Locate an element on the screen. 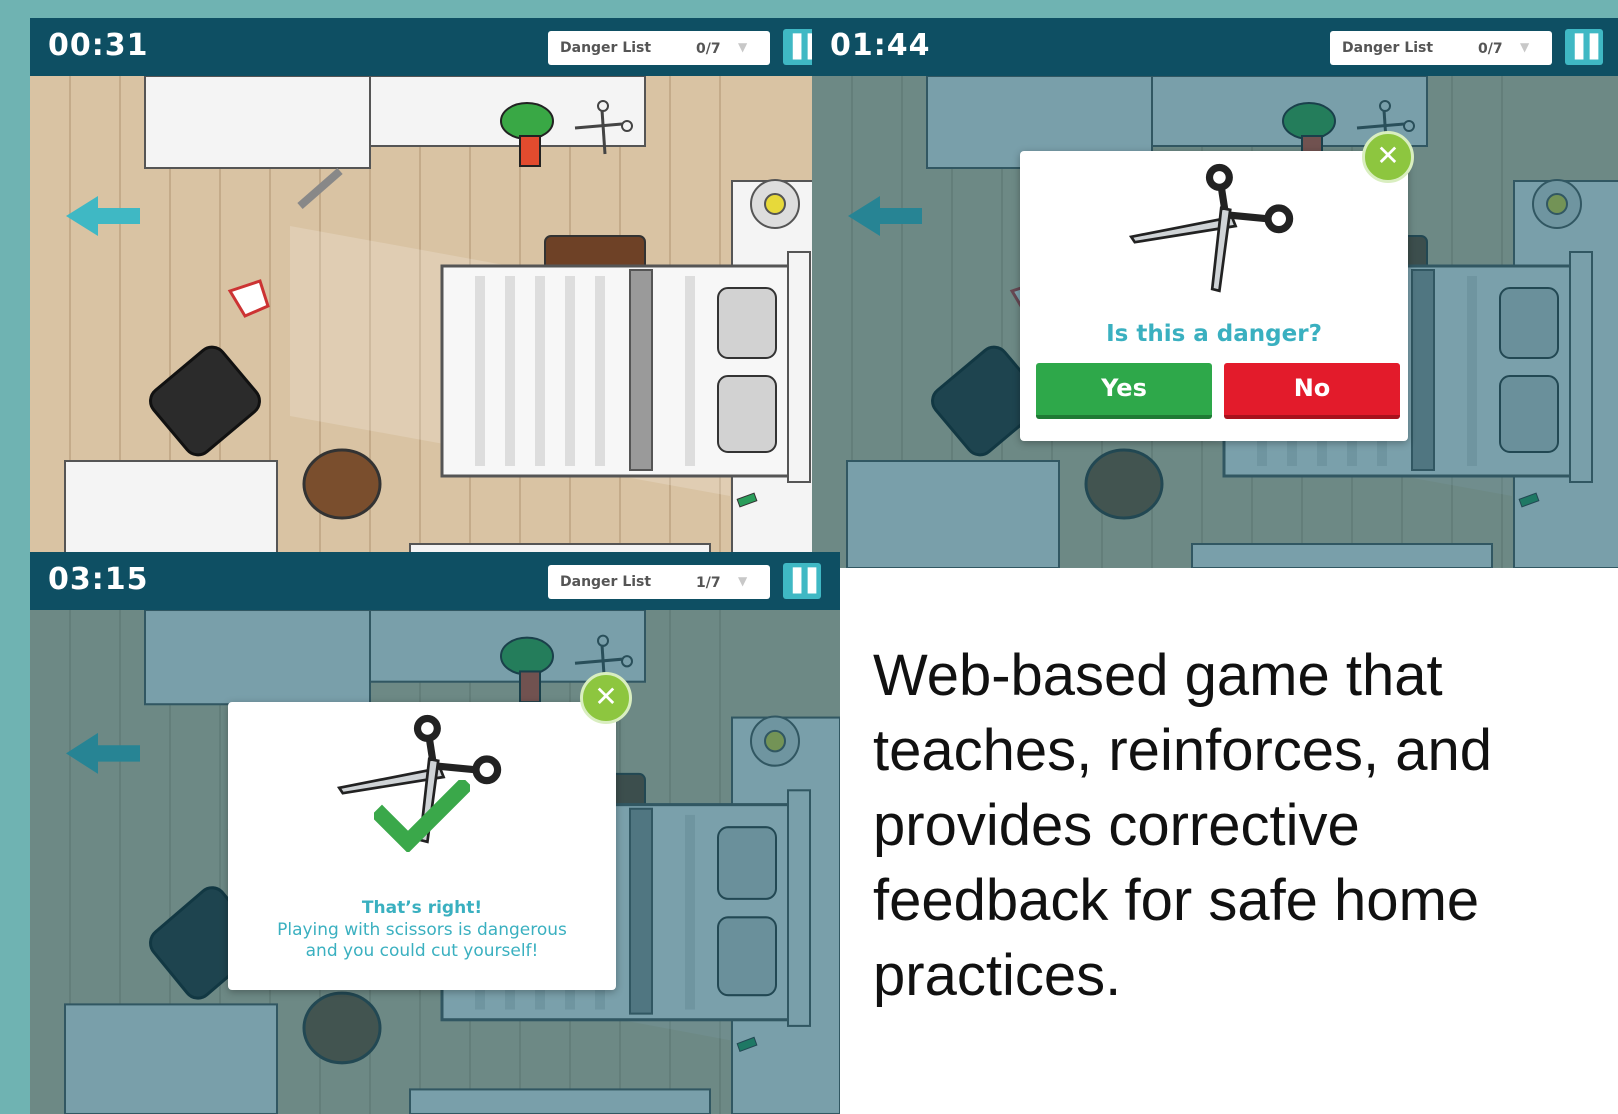  danger-count: 1/7 is located at coordinates (708, 583).